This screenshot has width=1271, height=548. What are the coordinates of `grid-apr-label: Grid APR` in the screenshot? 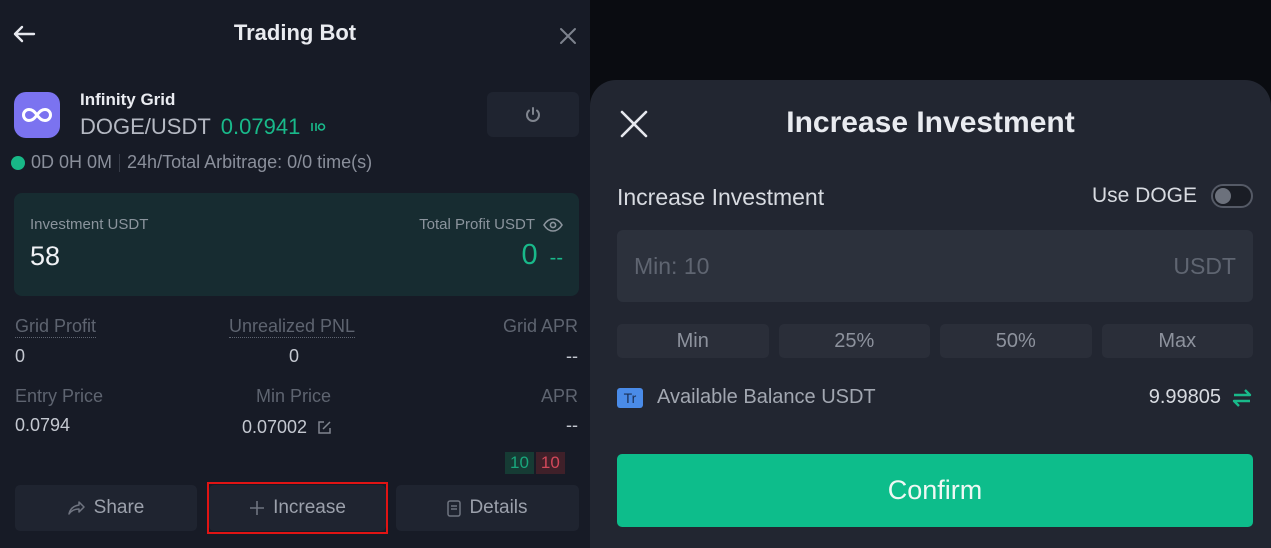 It's located at (540, 326).